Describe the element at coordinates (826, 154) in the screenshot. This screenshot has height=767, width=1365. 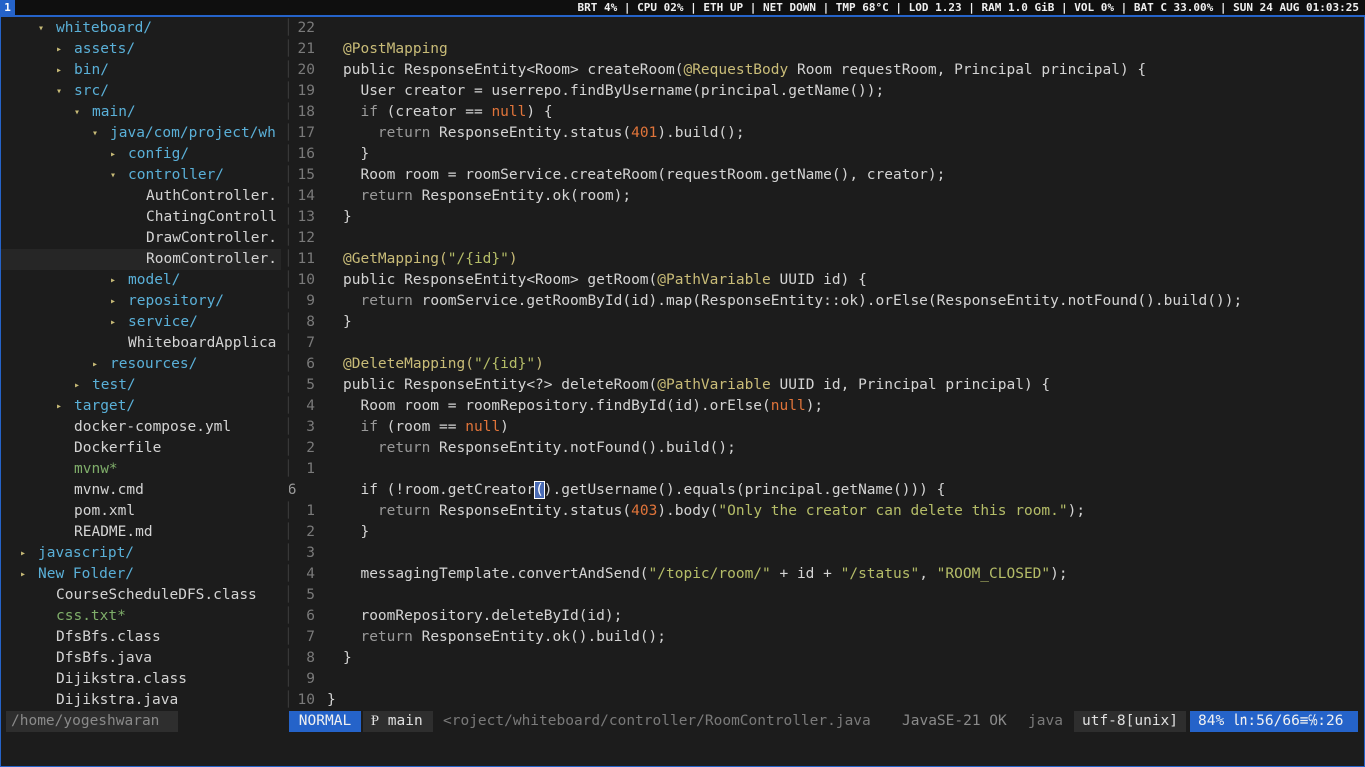
I see `code-line: 16 }` at that location.